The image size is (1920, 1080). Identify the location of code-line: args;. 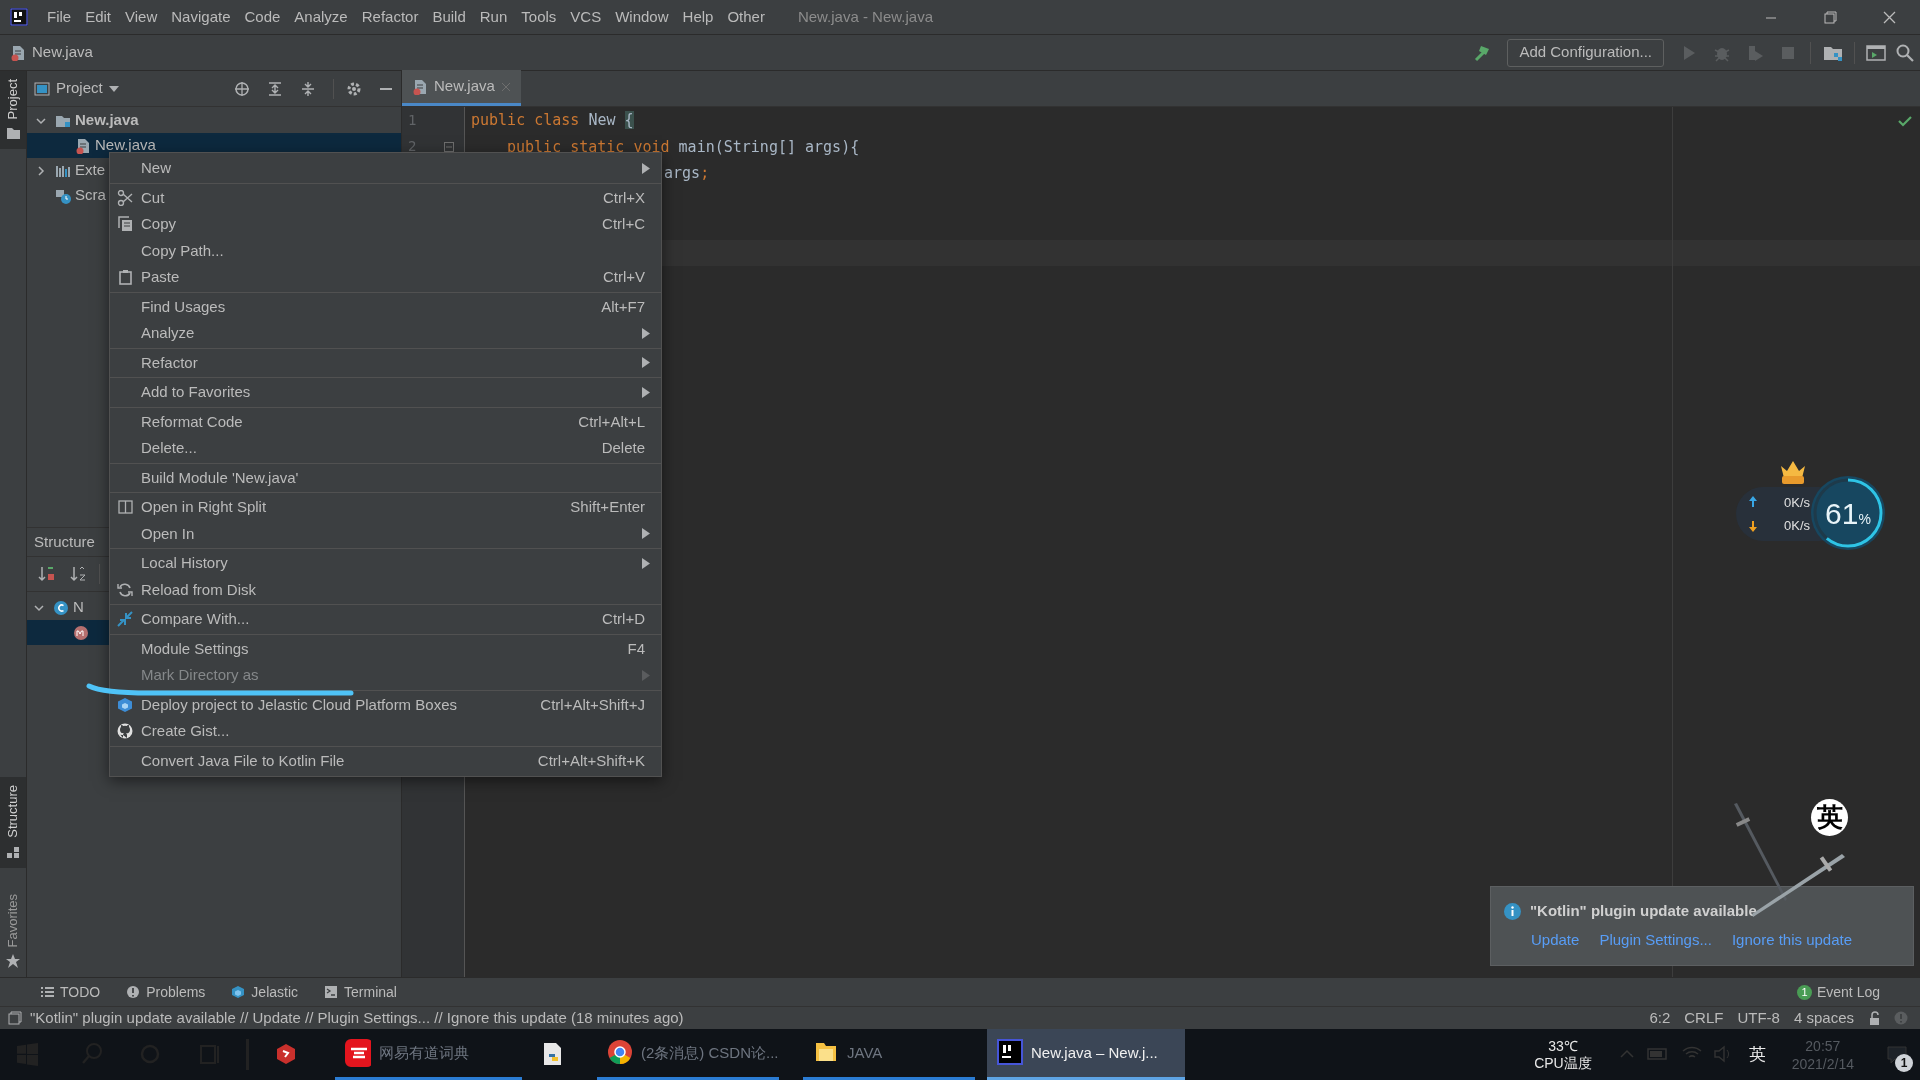
(687, 173).